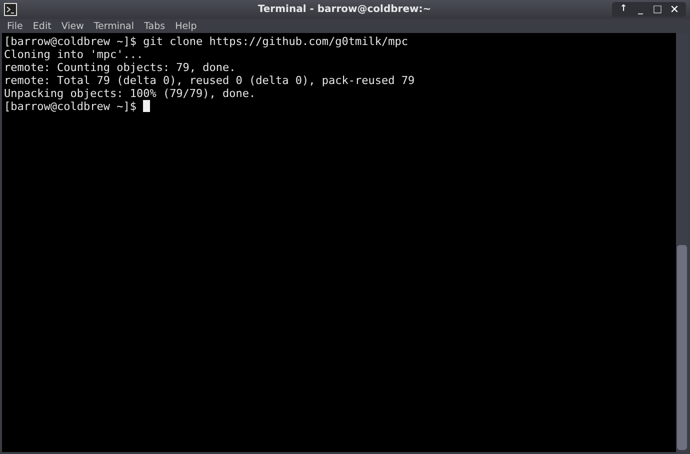 This screenshot has height=454, width=690. Describe the element at coordinates (42, 26) in the screenshot. I see `menu-item: Edit` at that location.